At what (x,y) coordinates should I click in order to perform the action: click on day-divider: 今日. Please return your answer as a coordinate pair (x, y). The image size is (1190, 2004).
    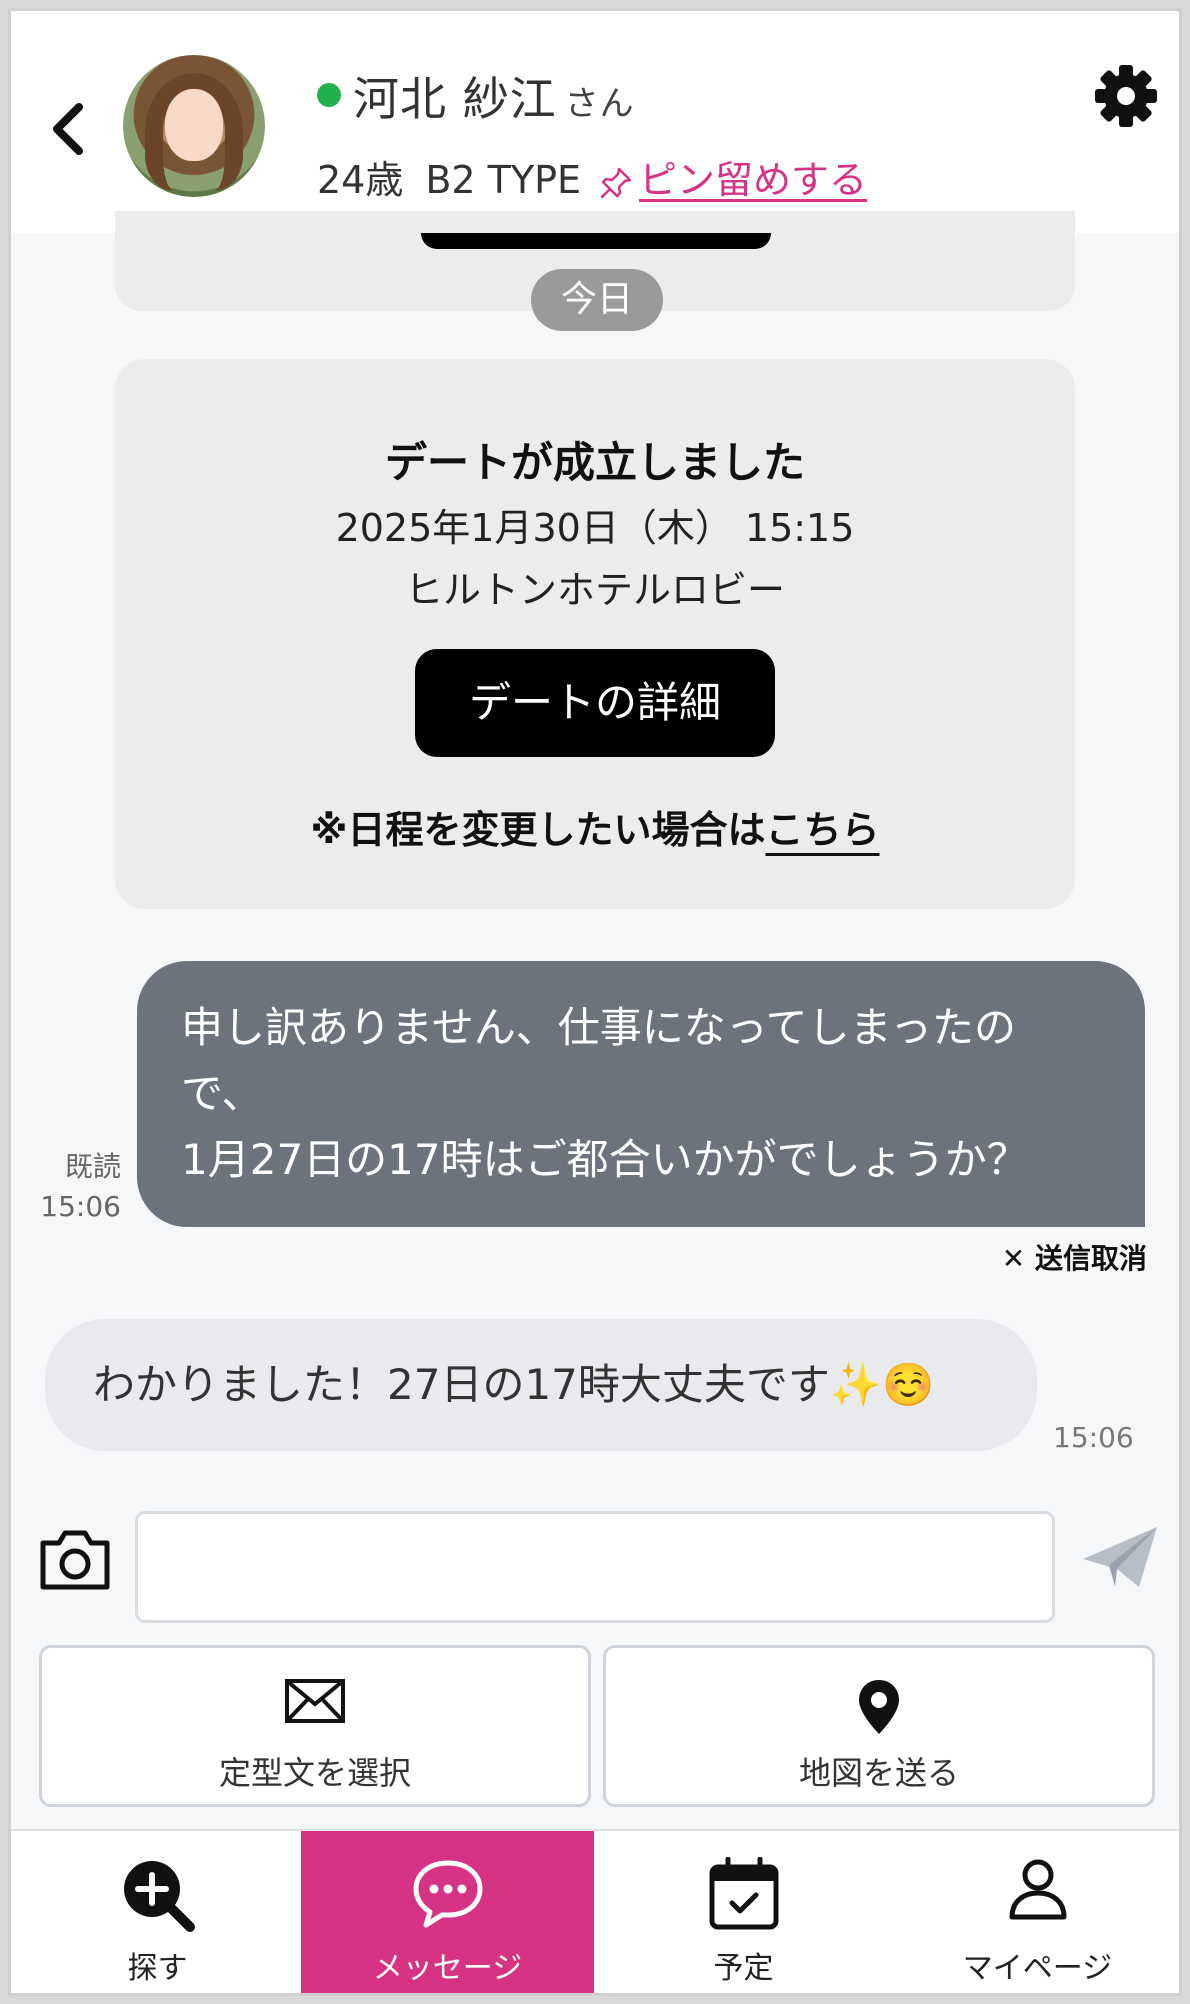
    Looking at the image, I should click on (597, 300).